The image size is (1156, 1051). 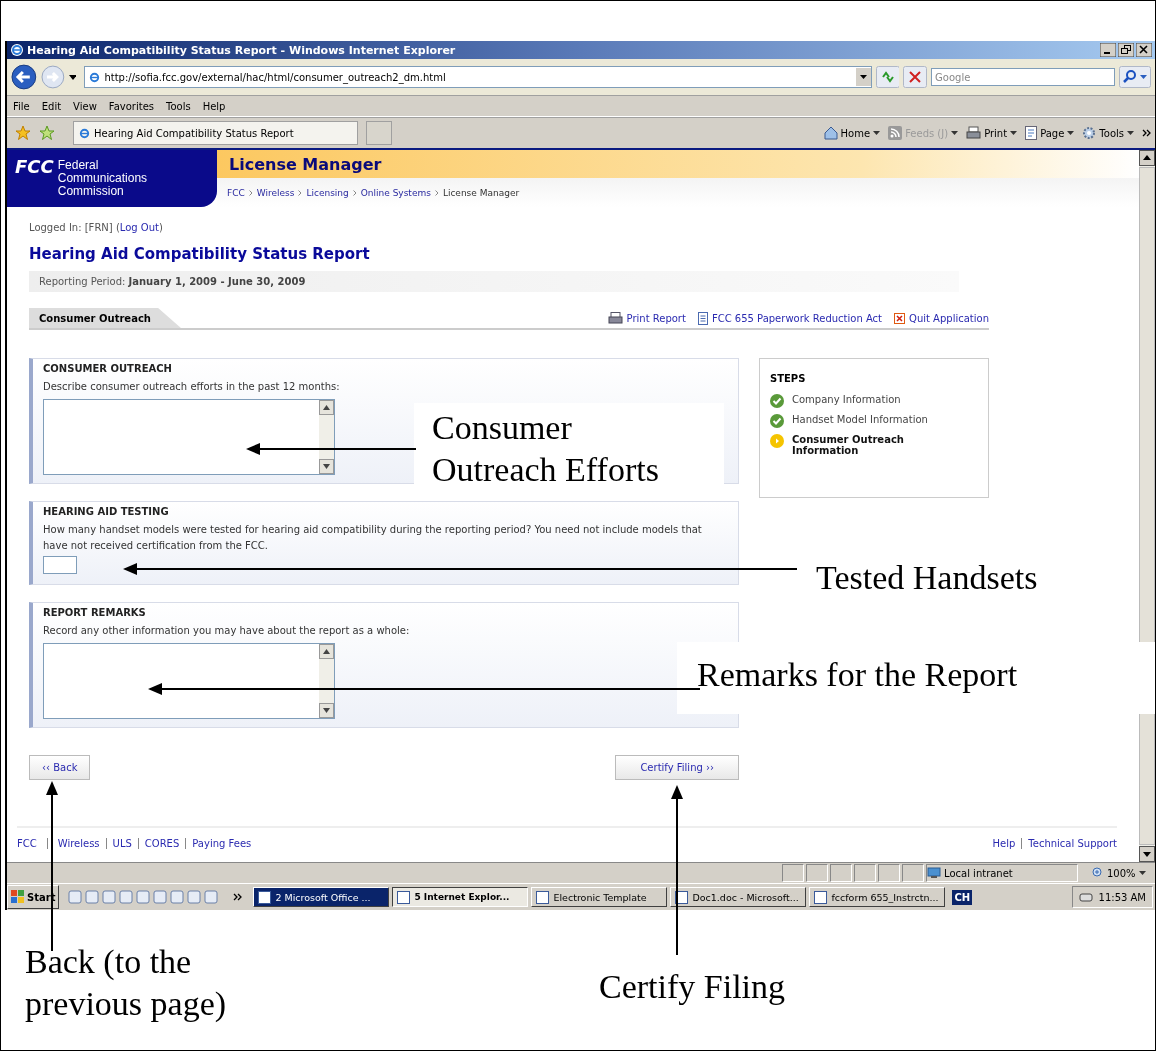 I want to click on back-icon, so click(x=24, y=77).